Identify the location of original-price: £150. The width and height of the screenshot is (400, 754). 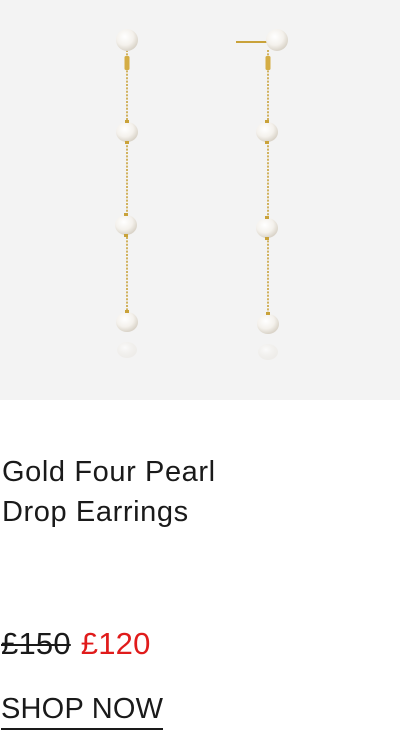
(36, 643).